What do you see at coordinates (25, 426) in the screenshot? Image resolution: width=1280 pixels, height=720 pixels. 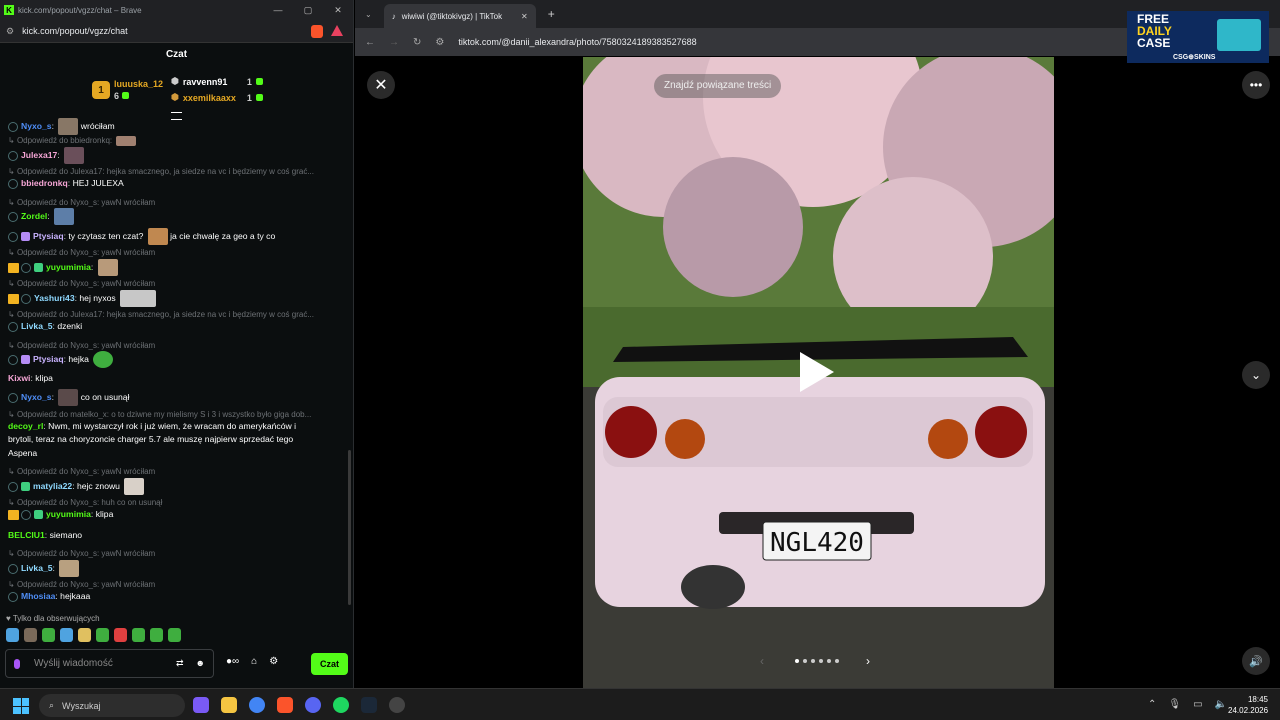 I see `chat-username: decoy_rl` at bounding box center [25, 426].